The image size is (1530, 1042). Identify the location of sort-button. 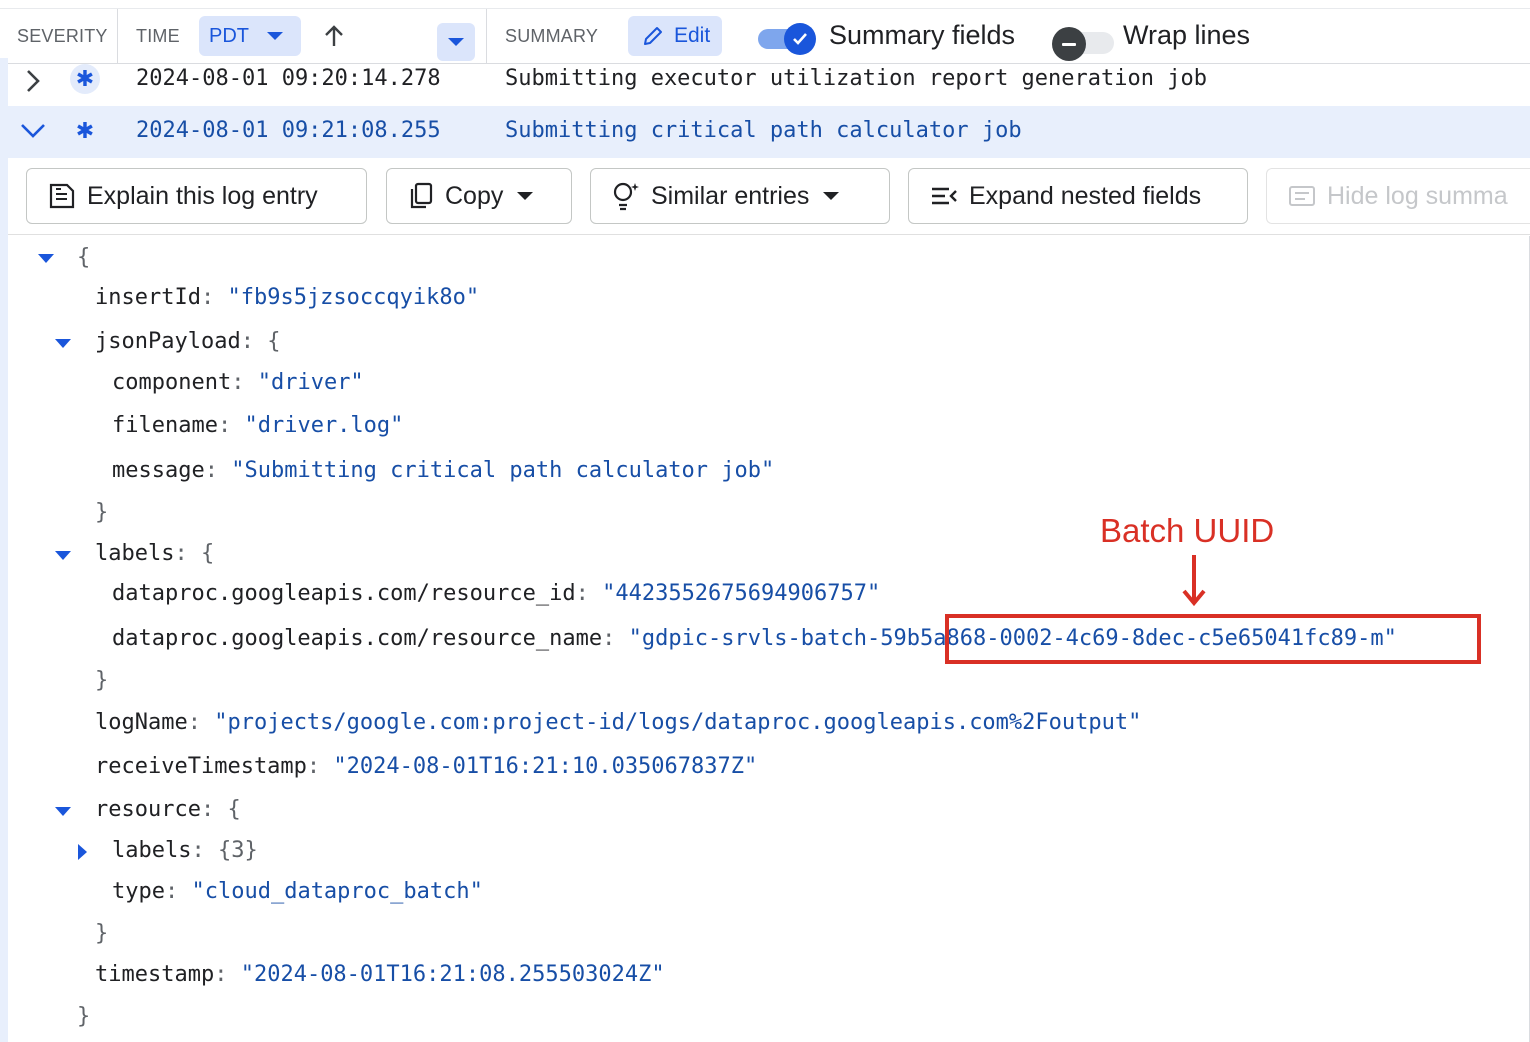
(334, 36).